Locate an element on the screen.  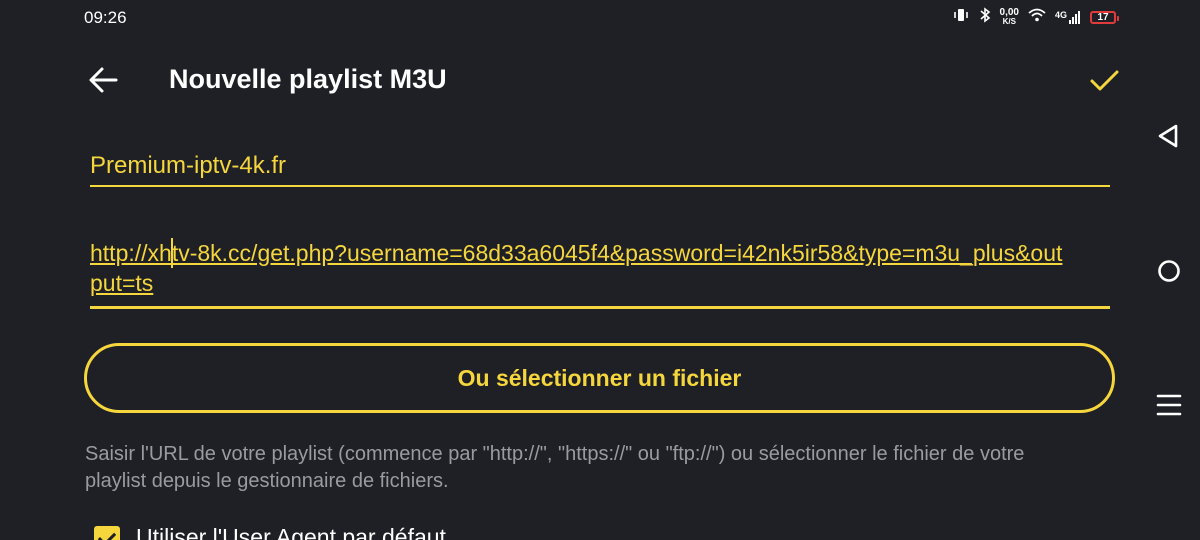
app-bar: Nouvelle playlist M3U is located at coordinates (570, 80).